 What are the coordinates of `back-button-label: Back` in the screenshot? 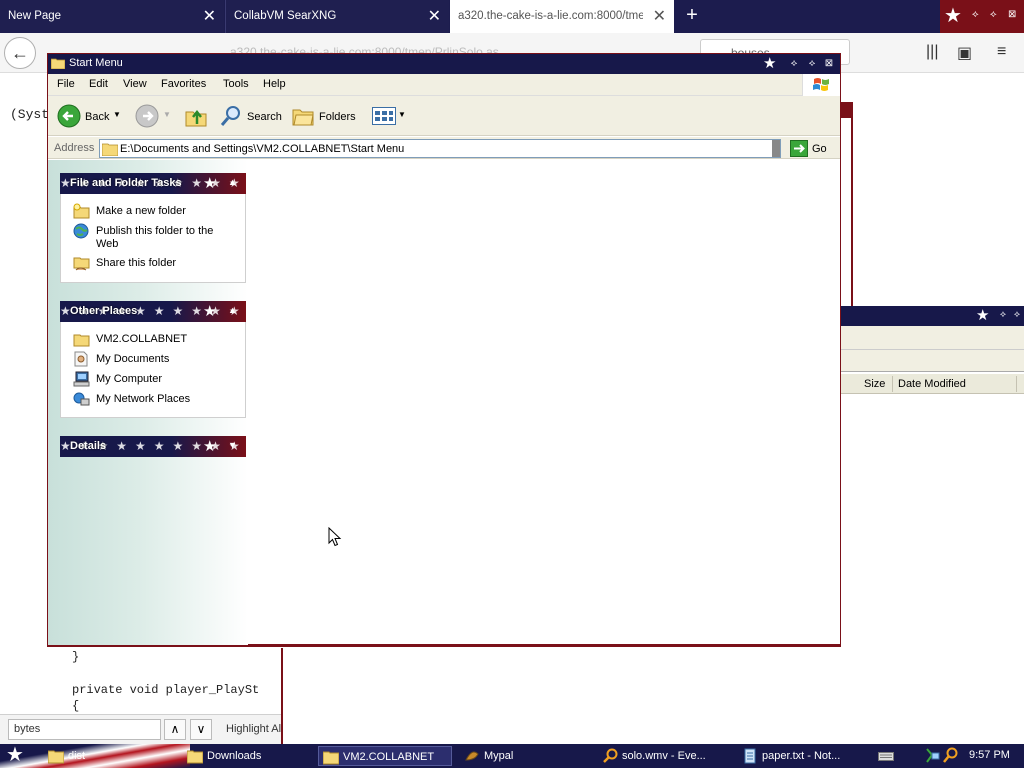 It's located at (97, 117).